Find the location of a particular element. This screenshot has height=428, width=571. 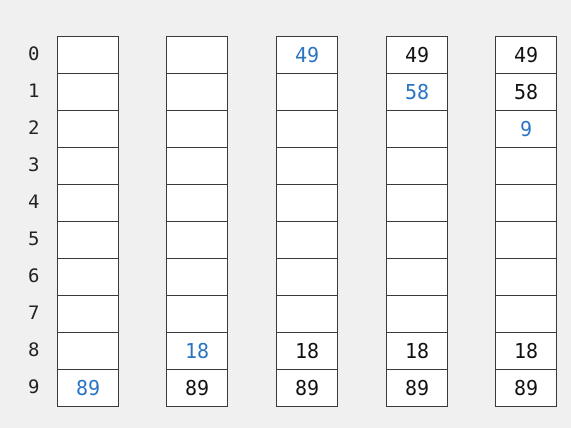

hash-table-5: 49 58 9 18 89 is located at coordinates (526, 221).